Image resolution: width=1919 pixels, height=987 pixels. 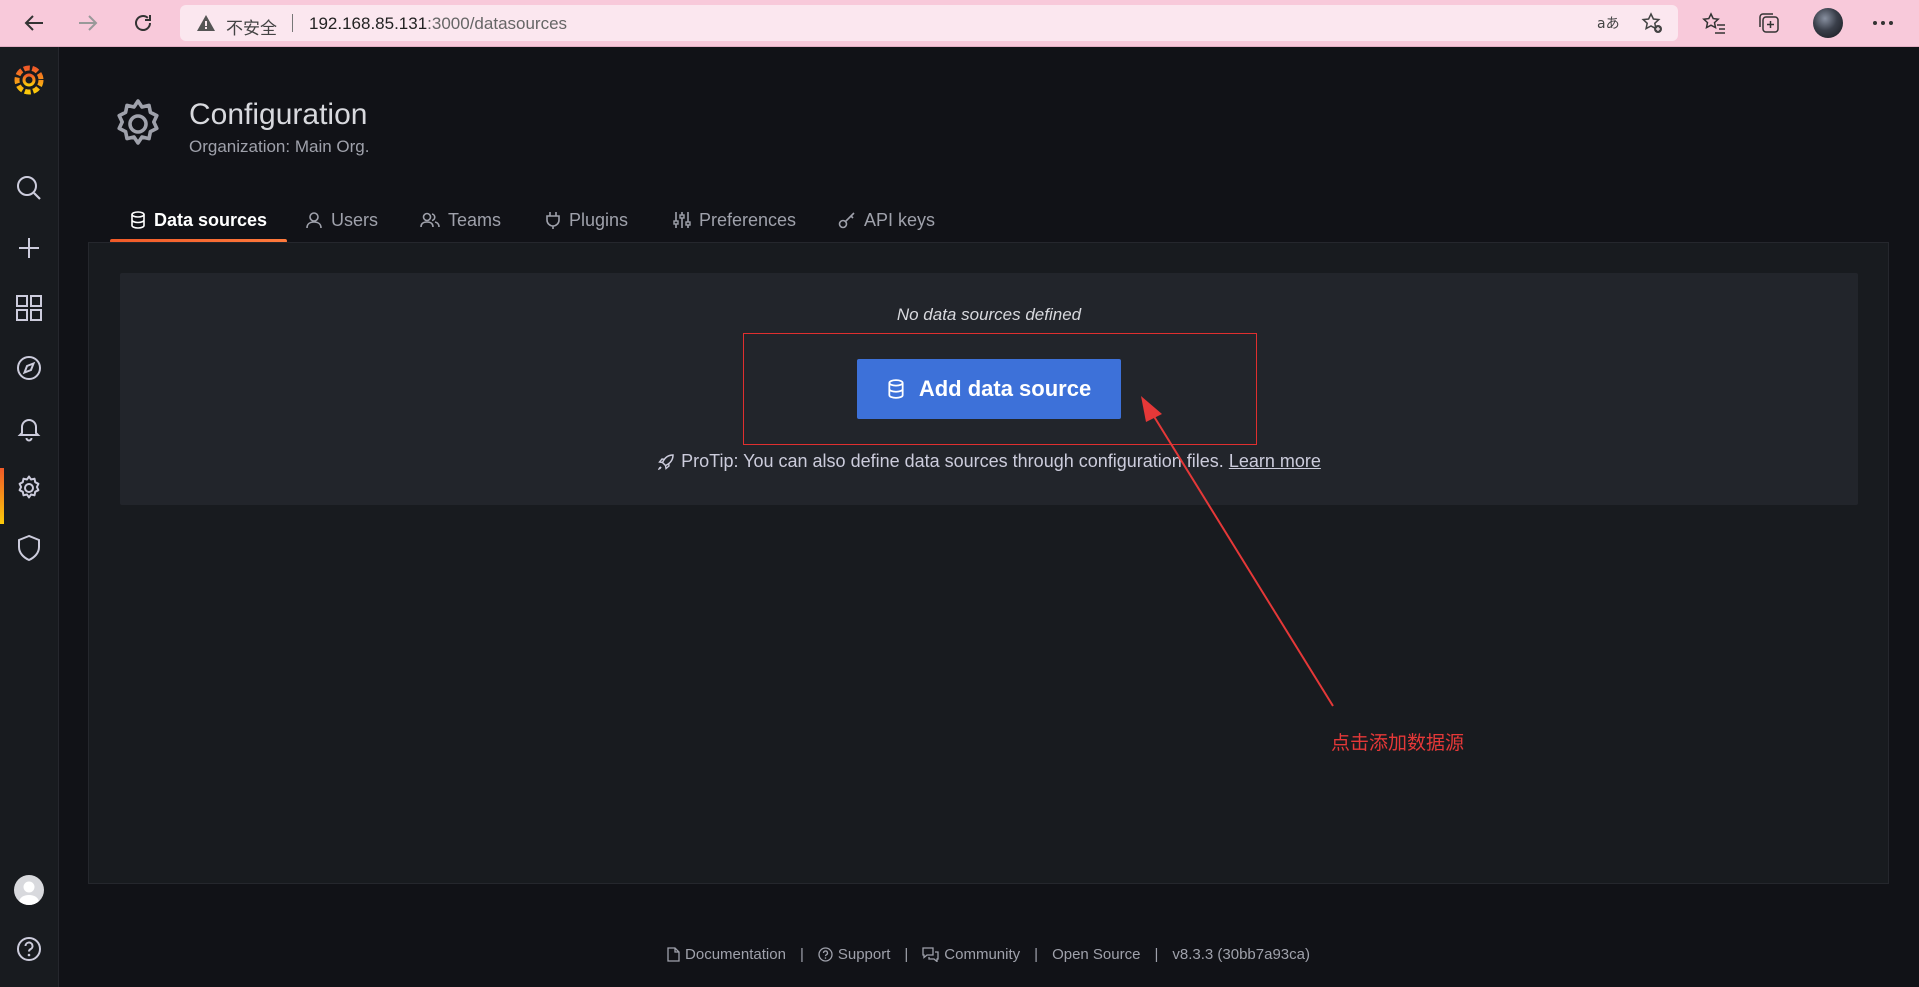 I want to click on svg-text: aあ, so click(x=1608, y=24).